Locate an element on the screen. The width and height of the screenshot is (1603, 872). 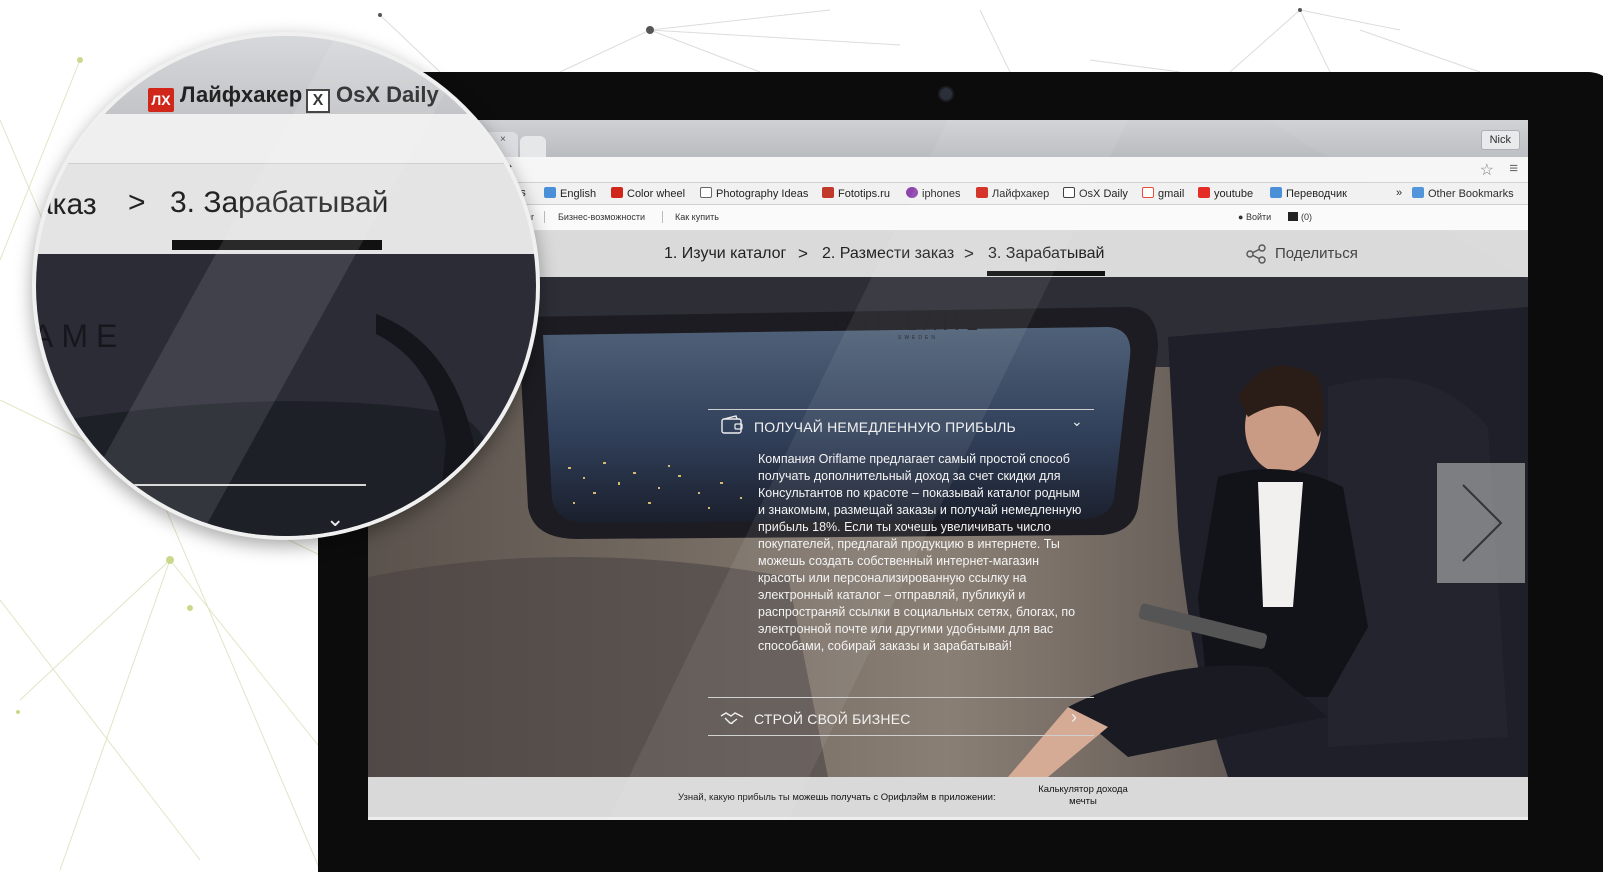
youtube-icon is located at coordinates (1204, 192).